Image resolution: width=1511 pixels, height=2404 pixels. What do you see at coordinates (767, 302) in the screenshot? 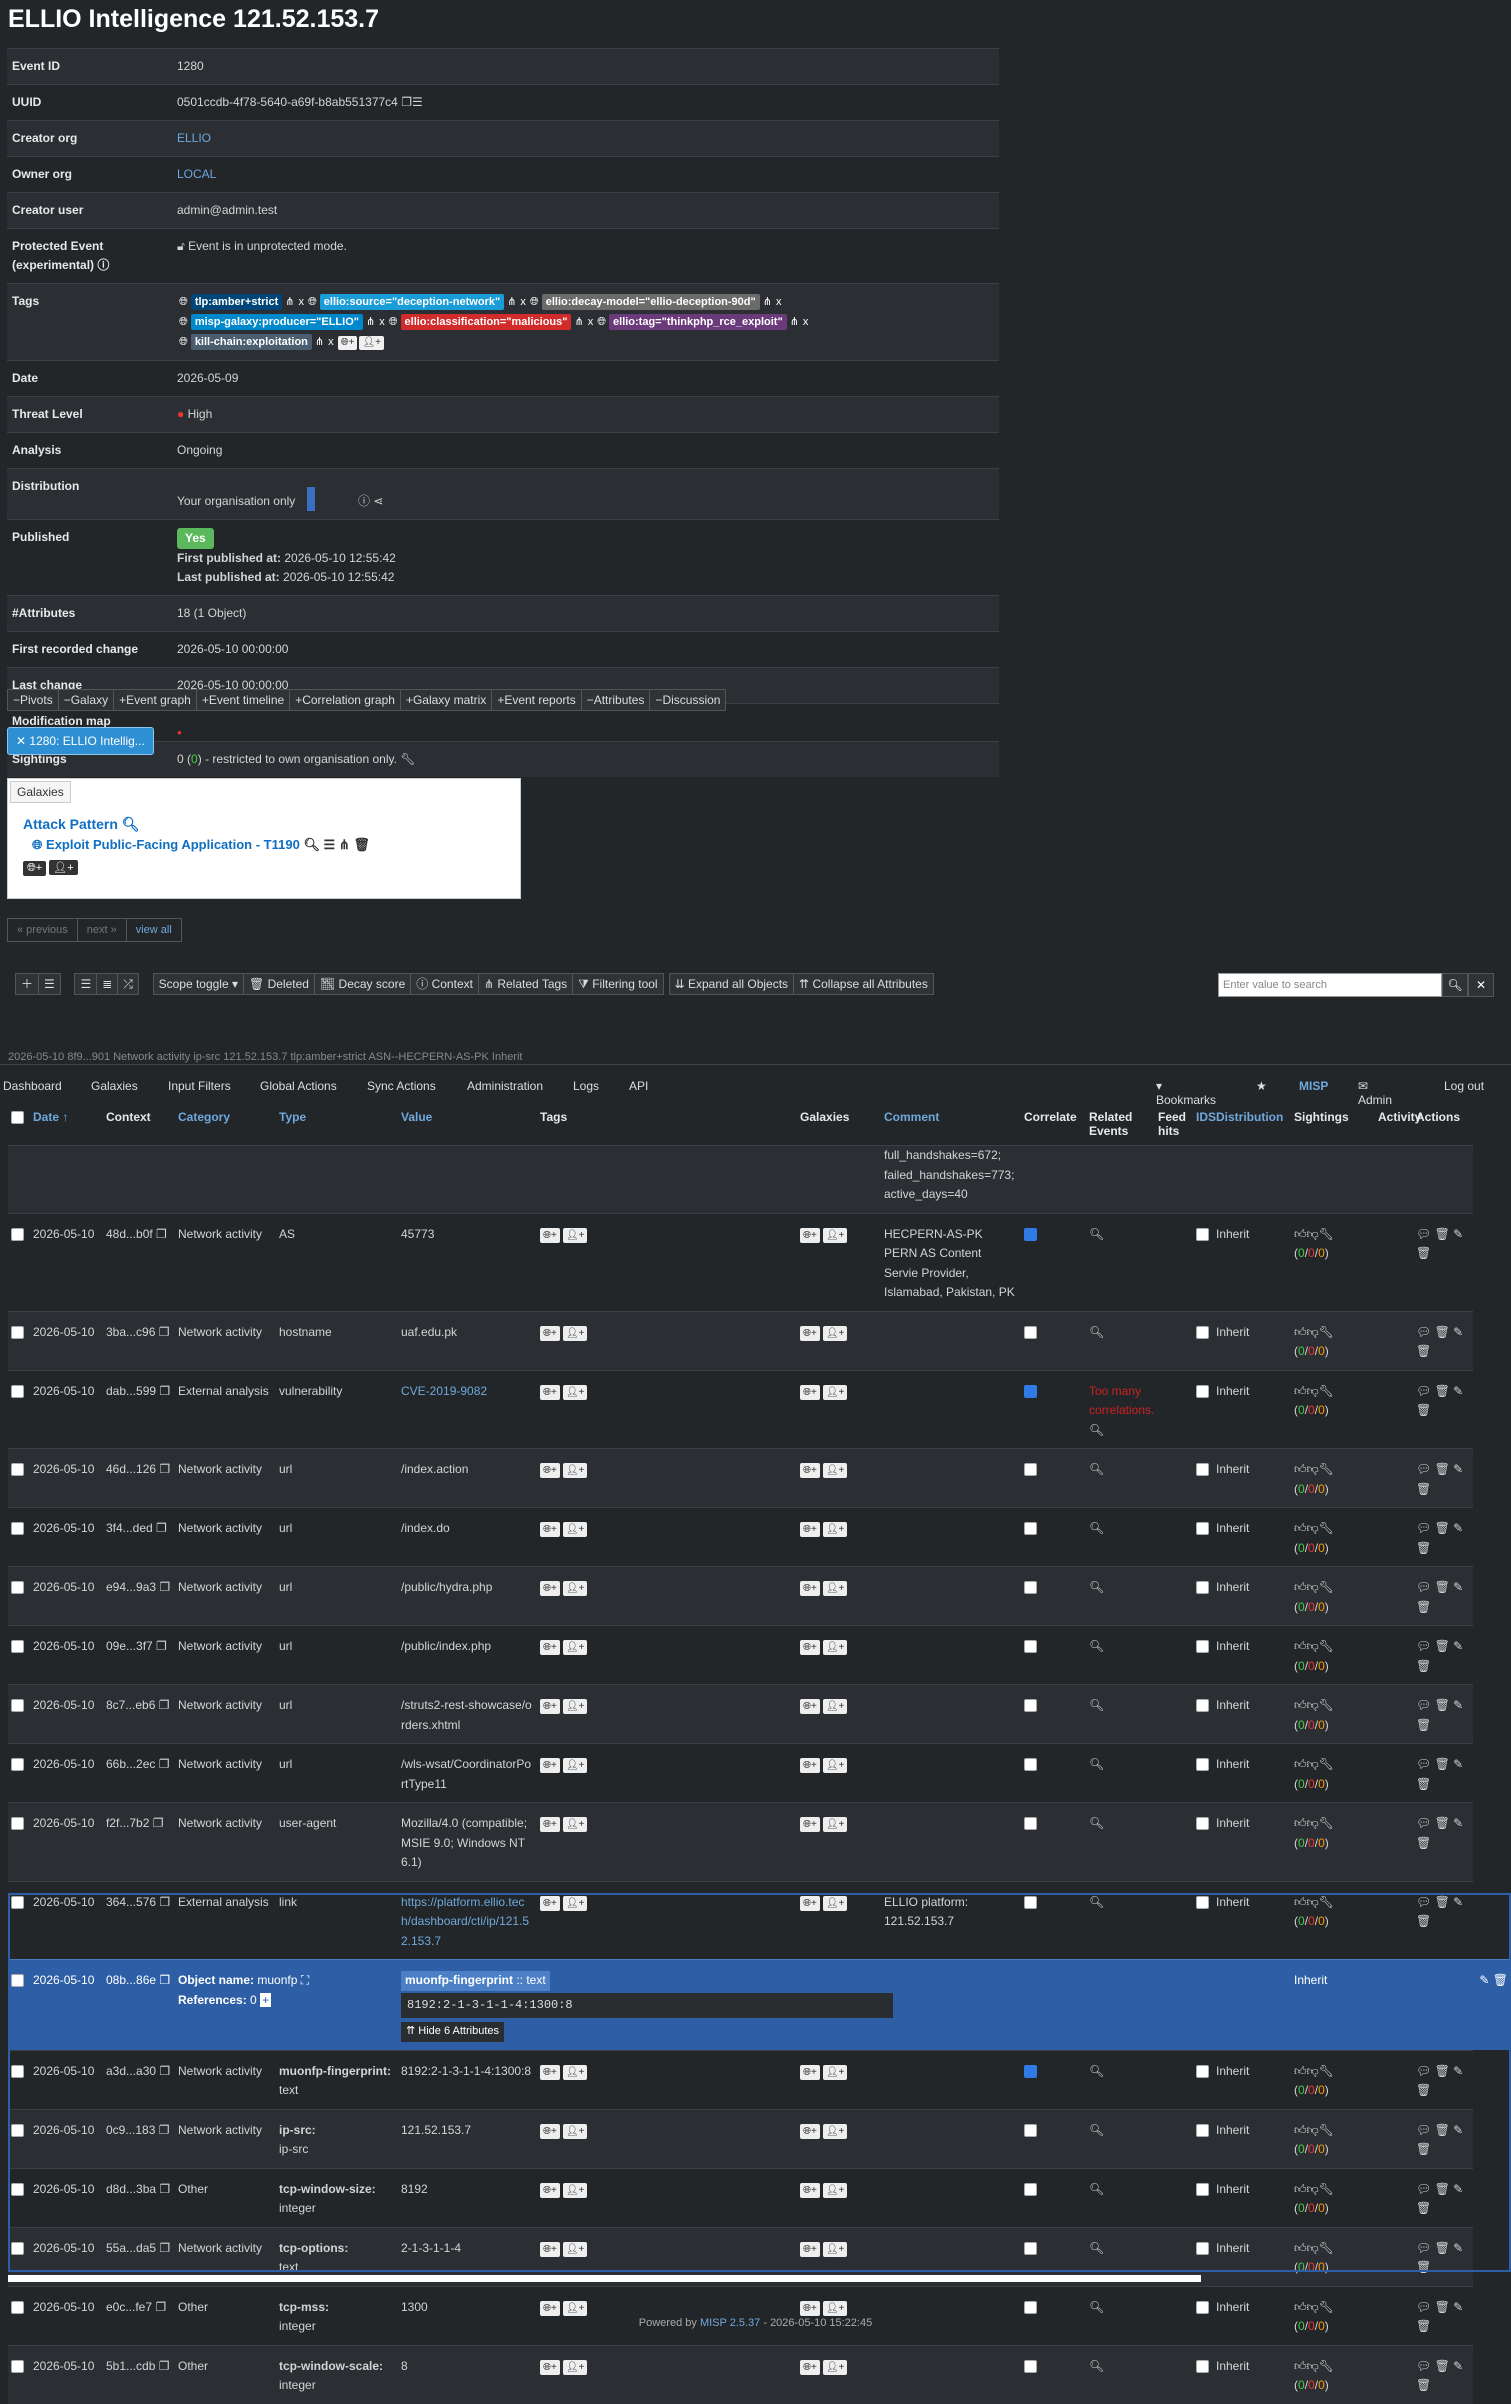
I see `tag-relationship-icon: ⋔` at bounding box center [767, 302].